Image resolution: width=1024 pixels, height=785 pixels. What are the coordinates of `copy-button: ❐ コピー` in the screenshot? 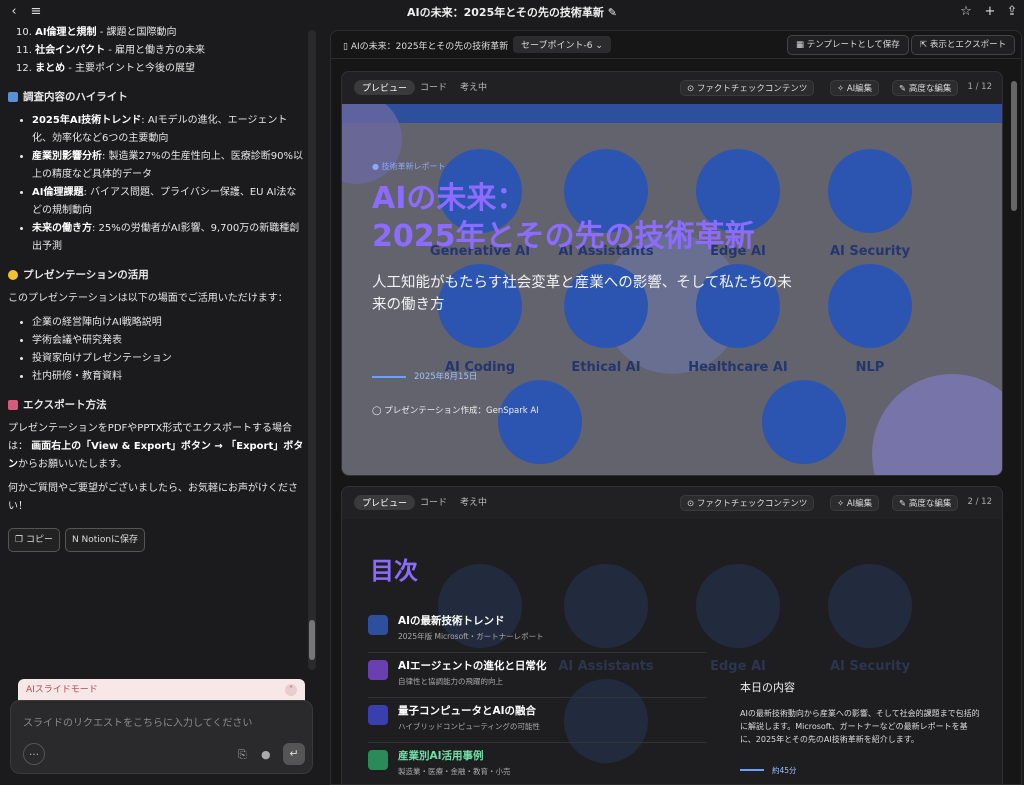 It's located at (34, 540).